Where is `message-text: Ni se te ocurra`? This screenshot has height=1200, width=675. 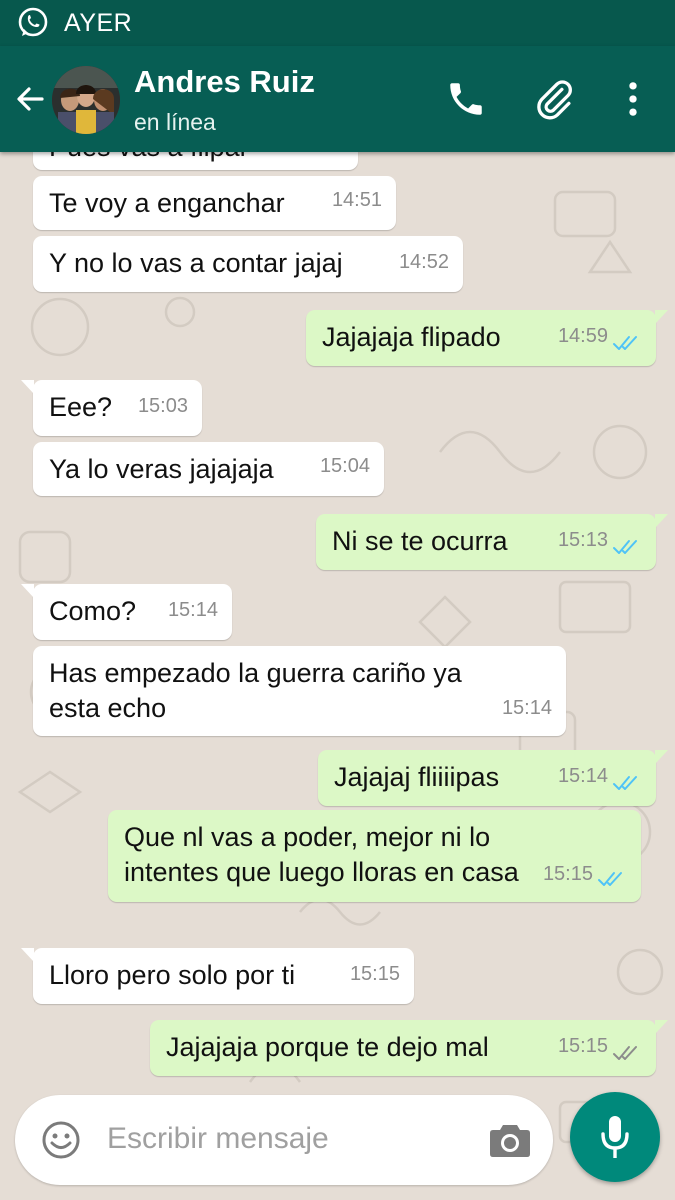
message-text: Ni se te ocurra is located at coordinates (420, 541).